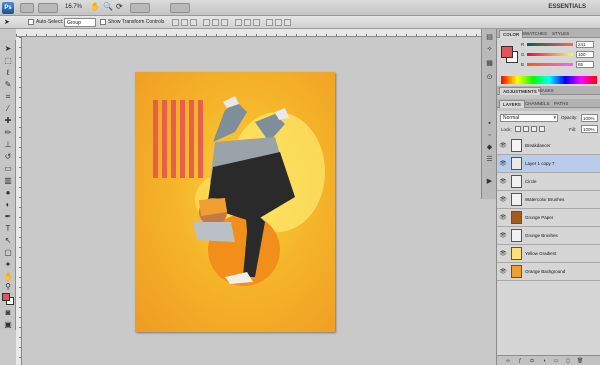 The image size is (600, 365). Describe the element at coordinates (550, 64) in the screenshot. I see `blue-slider` at that location.